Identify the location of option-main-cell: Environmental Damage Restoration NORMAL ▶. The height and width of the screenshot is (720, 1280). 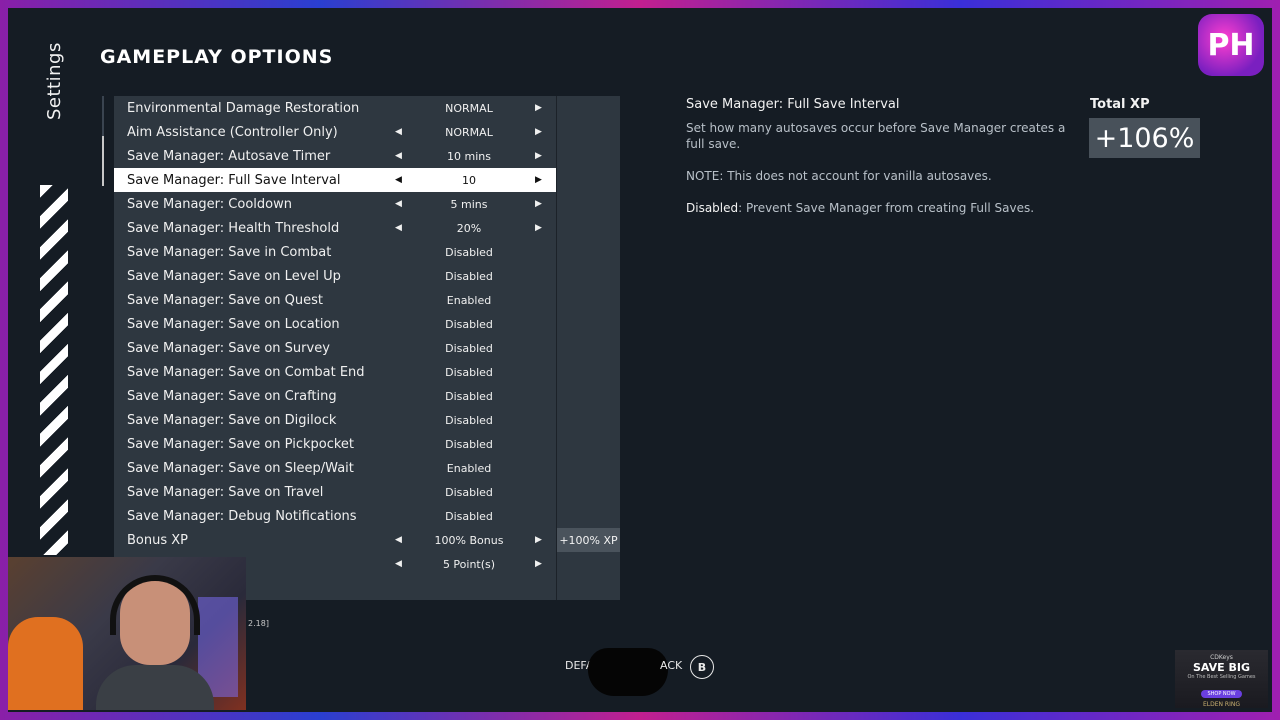
(335, 108).